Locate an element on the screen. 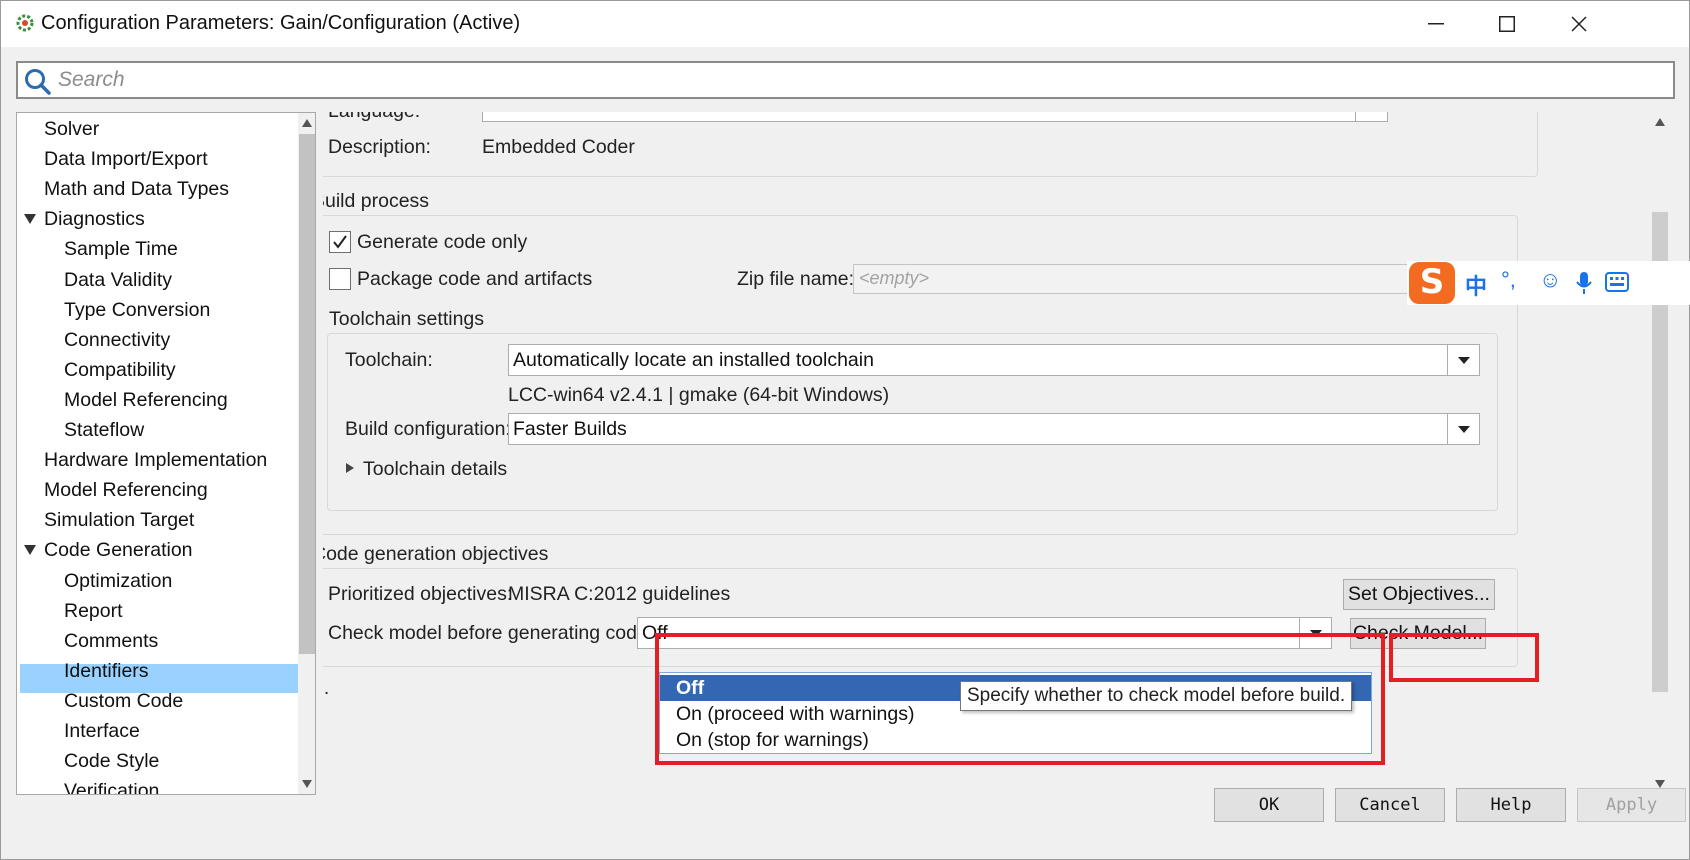 This screenshot has width=1690, height=860. tree-item-label: Optimization is located at coordinates (118, 580).